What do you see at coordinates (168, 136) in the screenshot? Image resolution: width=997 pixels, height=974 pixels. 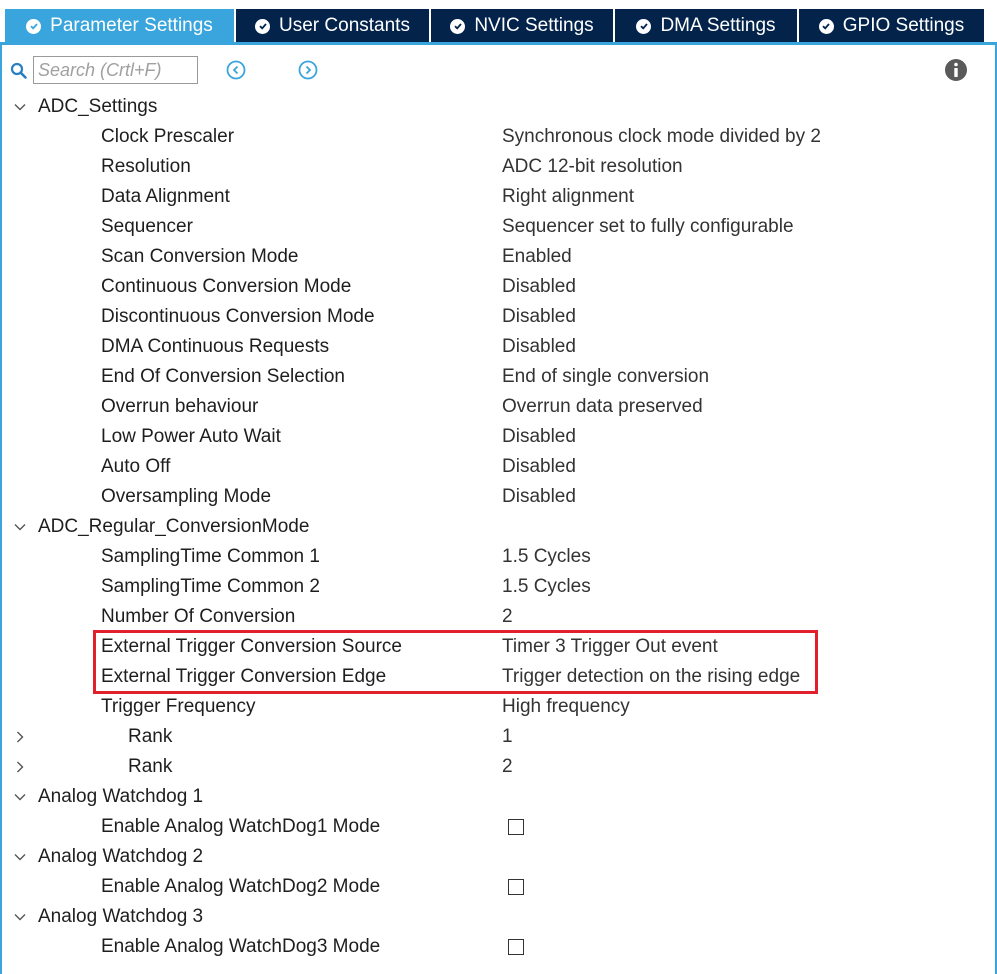 I see `param-label: Clock Prescaler` at bounding box center [168, 136].